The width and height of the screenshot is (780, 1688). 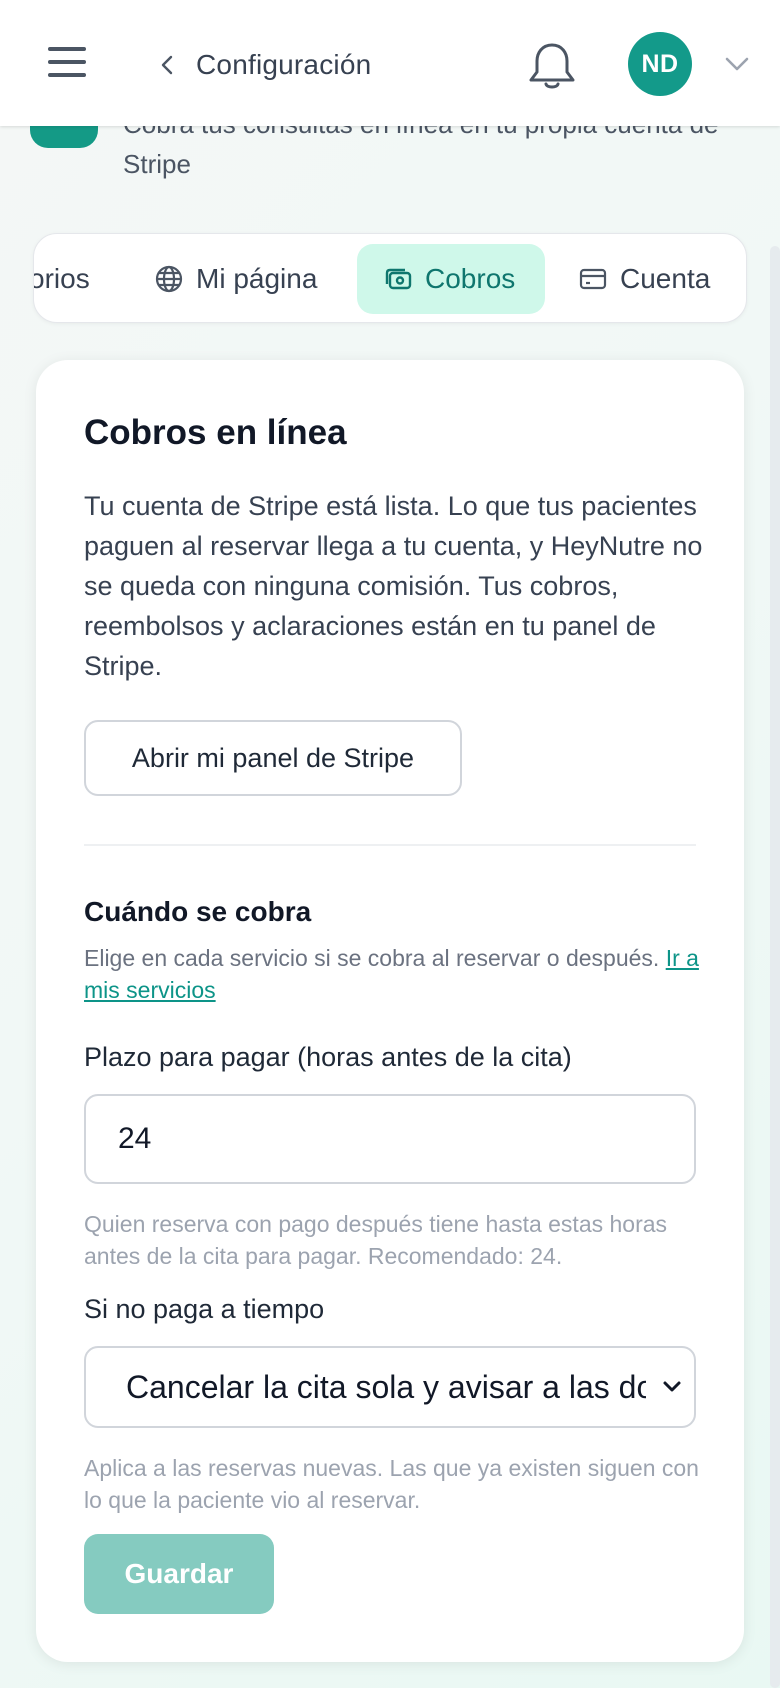 I want to click on avatar: ND, so click(x=660, y=64).